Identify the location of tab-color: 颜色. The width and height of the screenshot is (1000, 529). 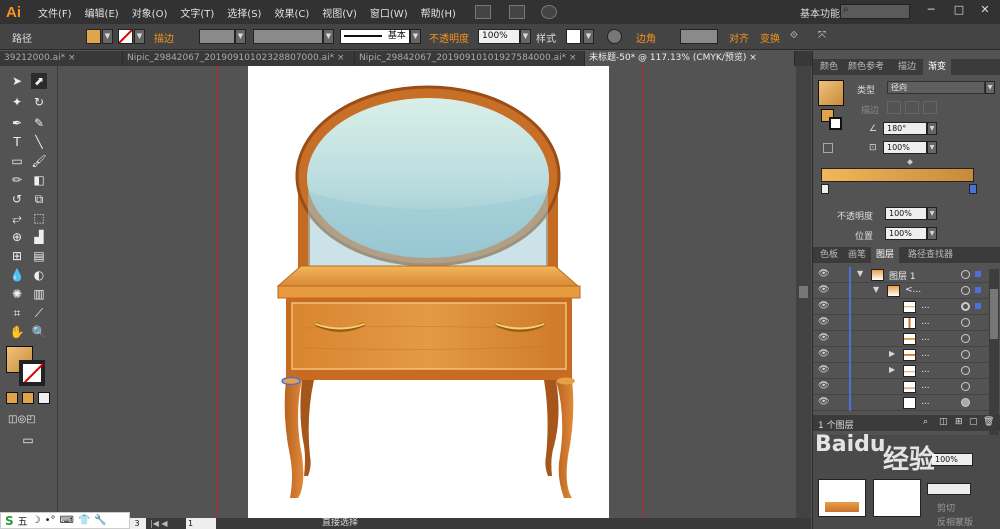
(829, 67).